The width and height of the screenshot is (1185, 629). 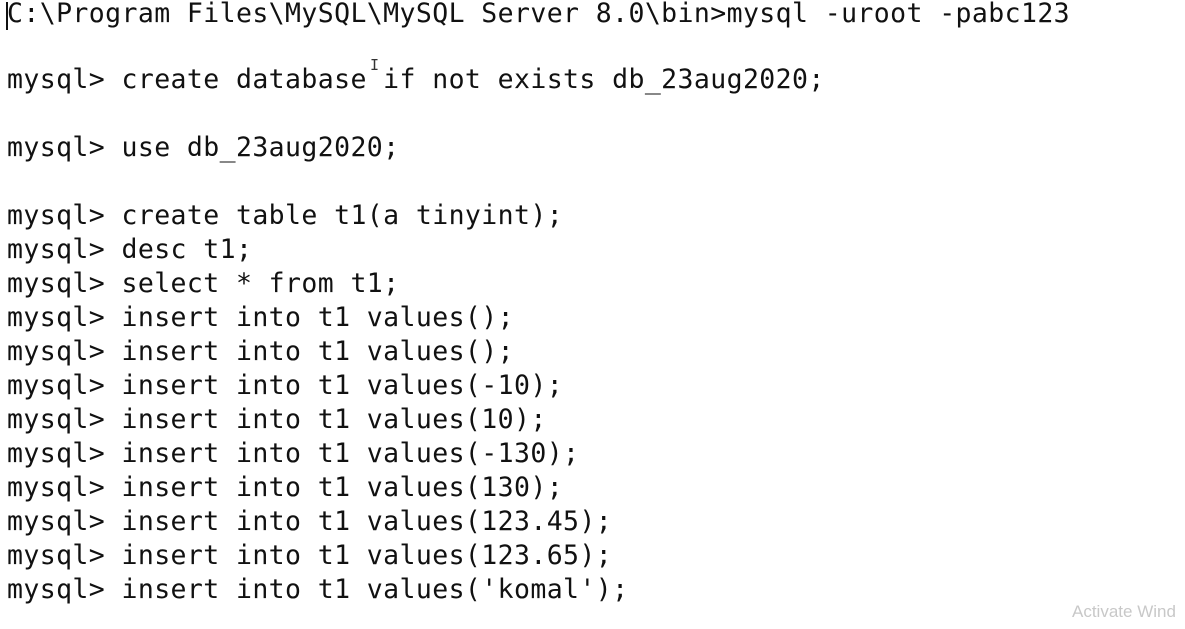 I want to click on command-line-insert-10: mysql> insert into t1 values(10);, so click(x=277, y=420).